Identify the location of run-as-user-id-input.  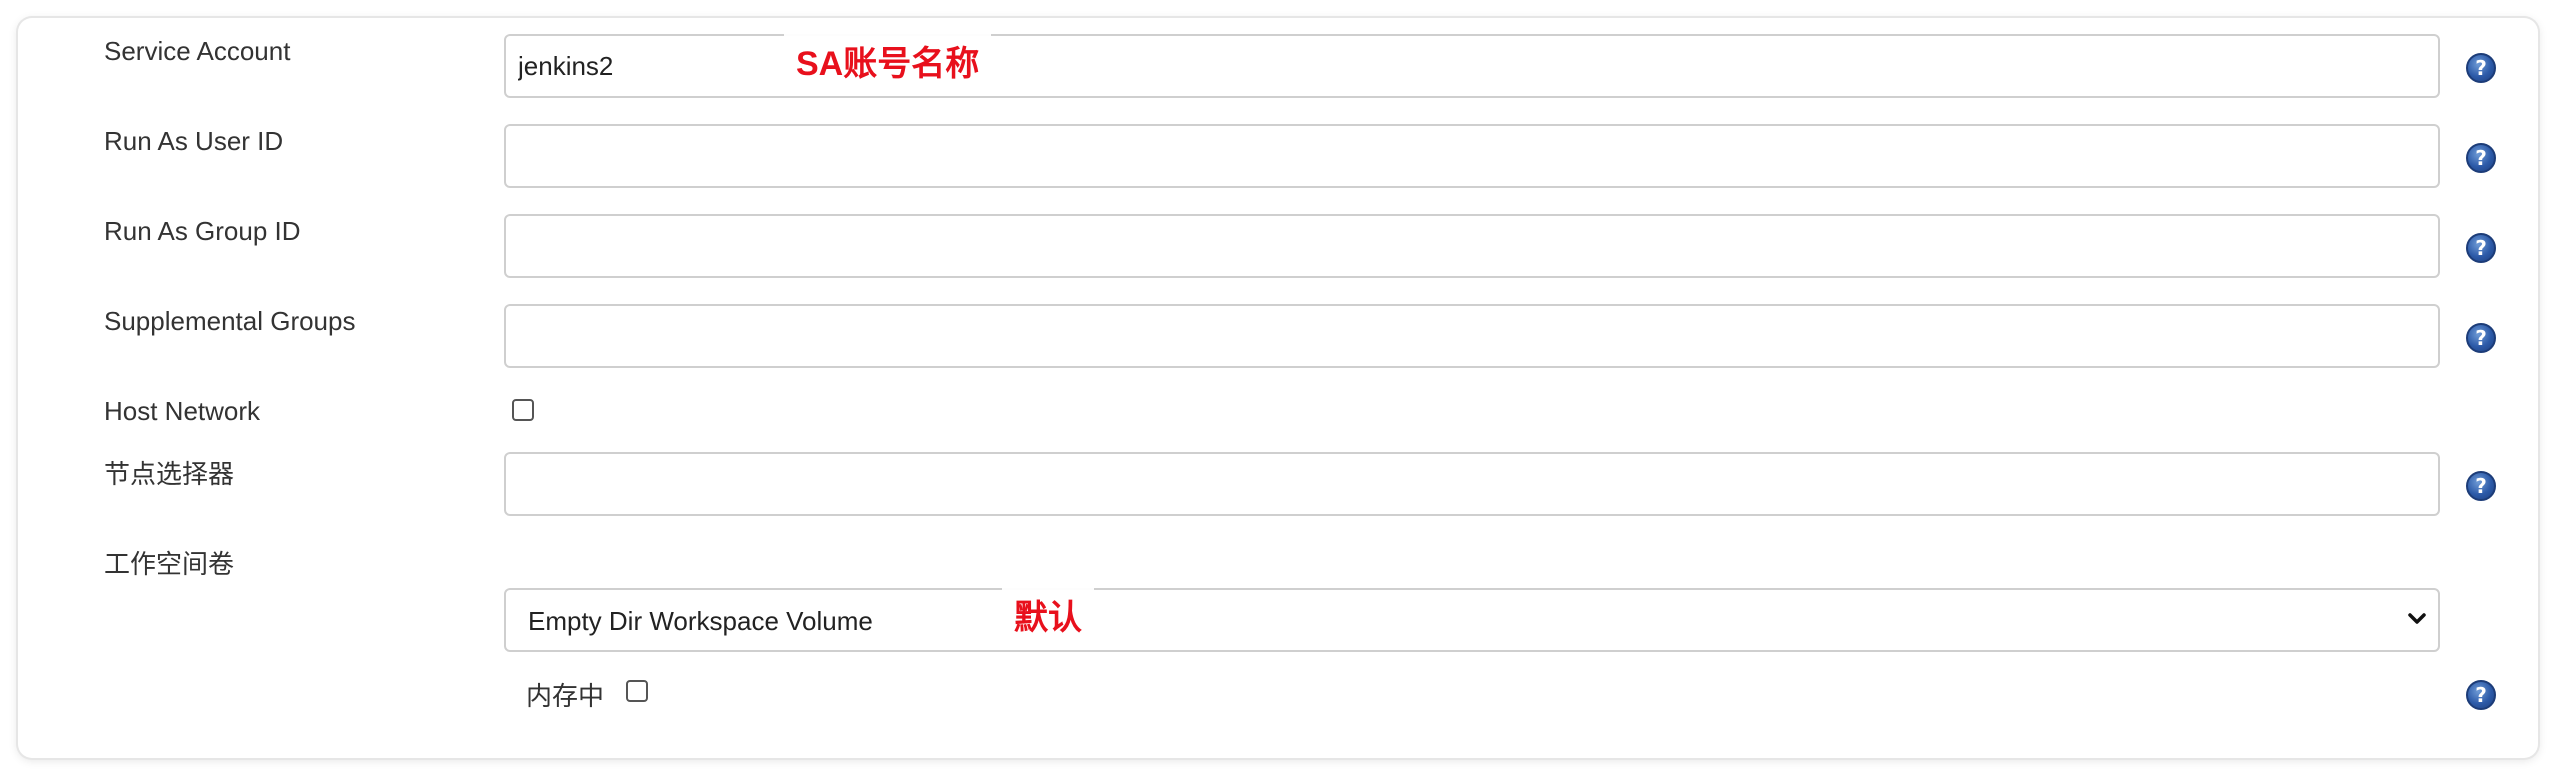
(1472, 156).